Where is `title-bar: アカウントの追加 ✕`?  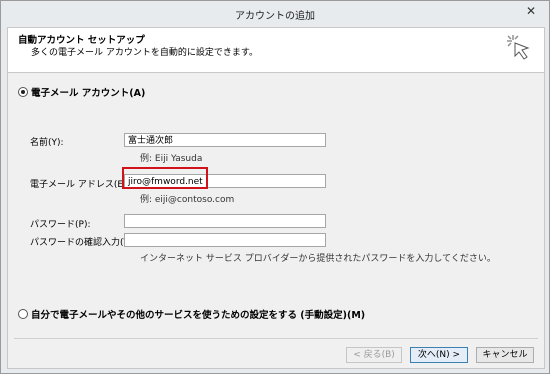 title-bar: アカウントの追加 ✕ is located at coordinates (275, 14).